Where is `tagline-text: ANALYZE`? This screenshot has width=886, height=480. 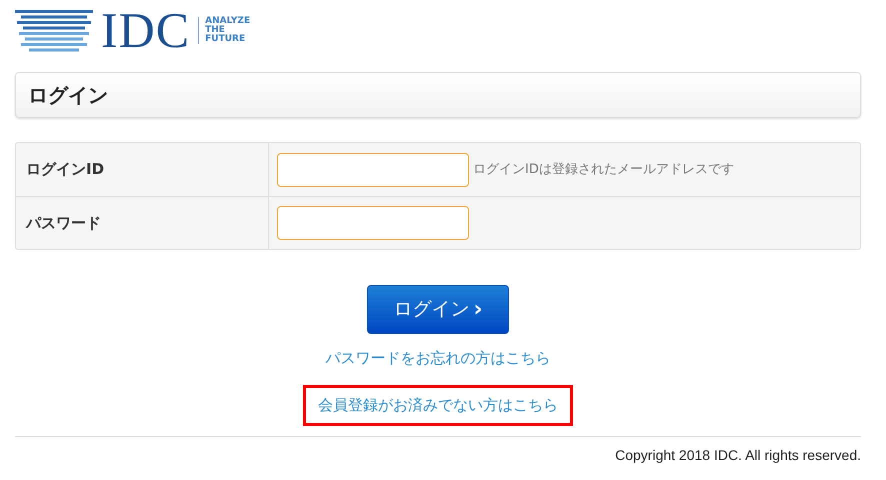
tagline-text: ANALYZE is located at coordinates (227, 21).